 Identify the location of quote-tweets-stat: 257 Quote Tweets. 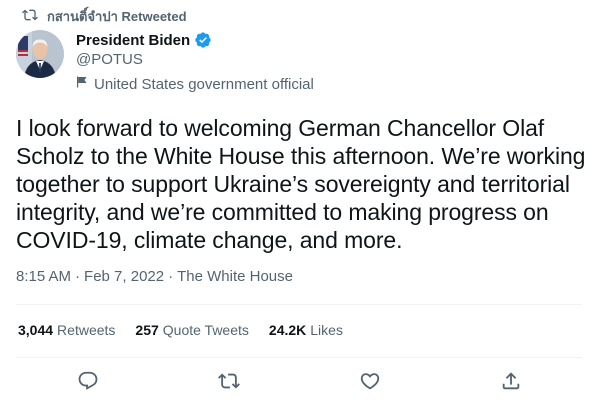
(192, 330).